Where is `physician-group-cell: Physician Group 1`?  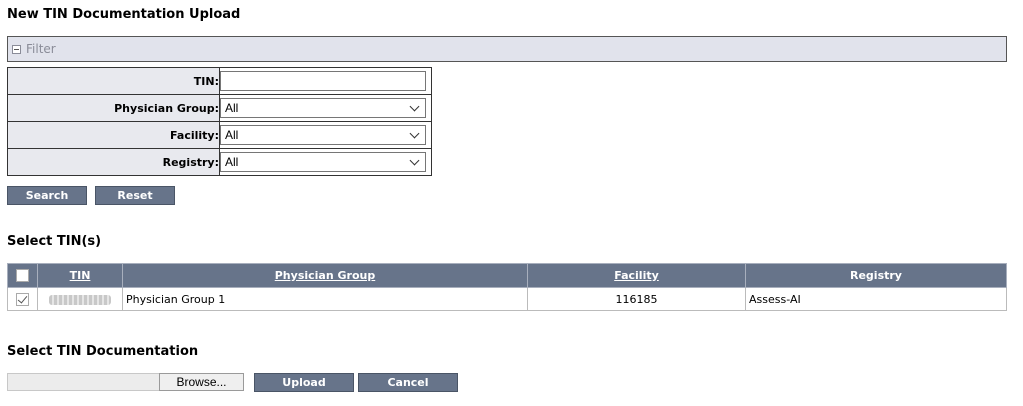 physician-group-cell: Physician Group 1 is located at coordinates (325, 299).